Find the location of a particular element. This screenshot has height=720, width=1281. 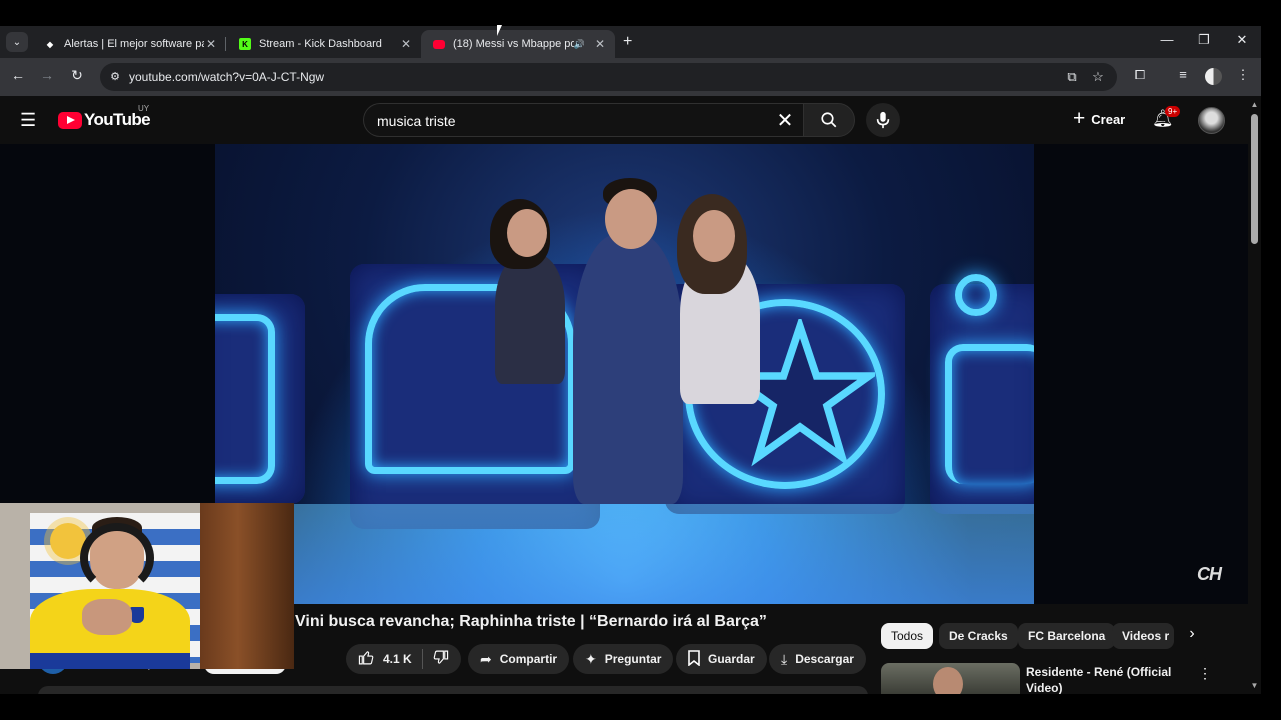

profile-avatar is located at coordinates (1213, 76).